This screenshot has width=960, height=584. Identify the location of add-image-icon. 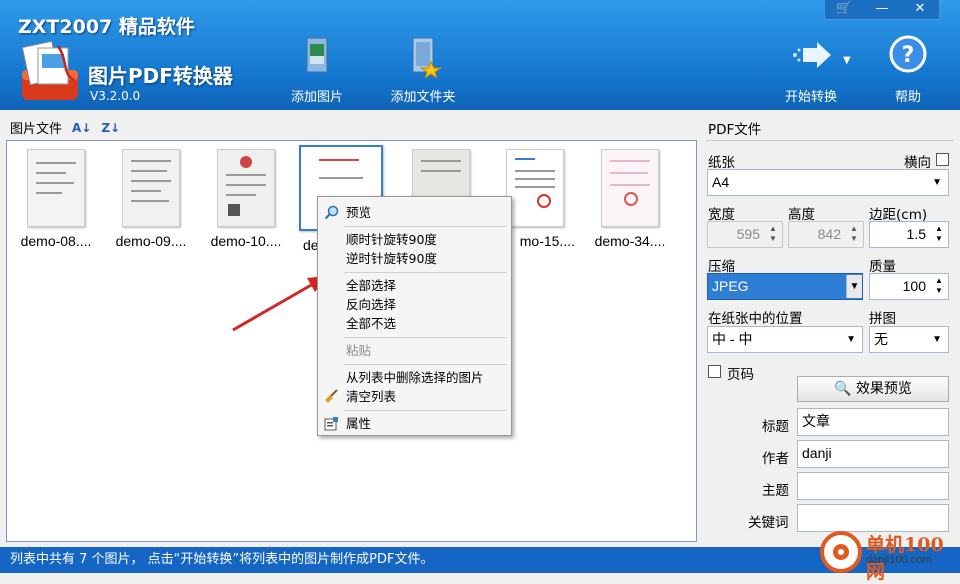
(317, 55).